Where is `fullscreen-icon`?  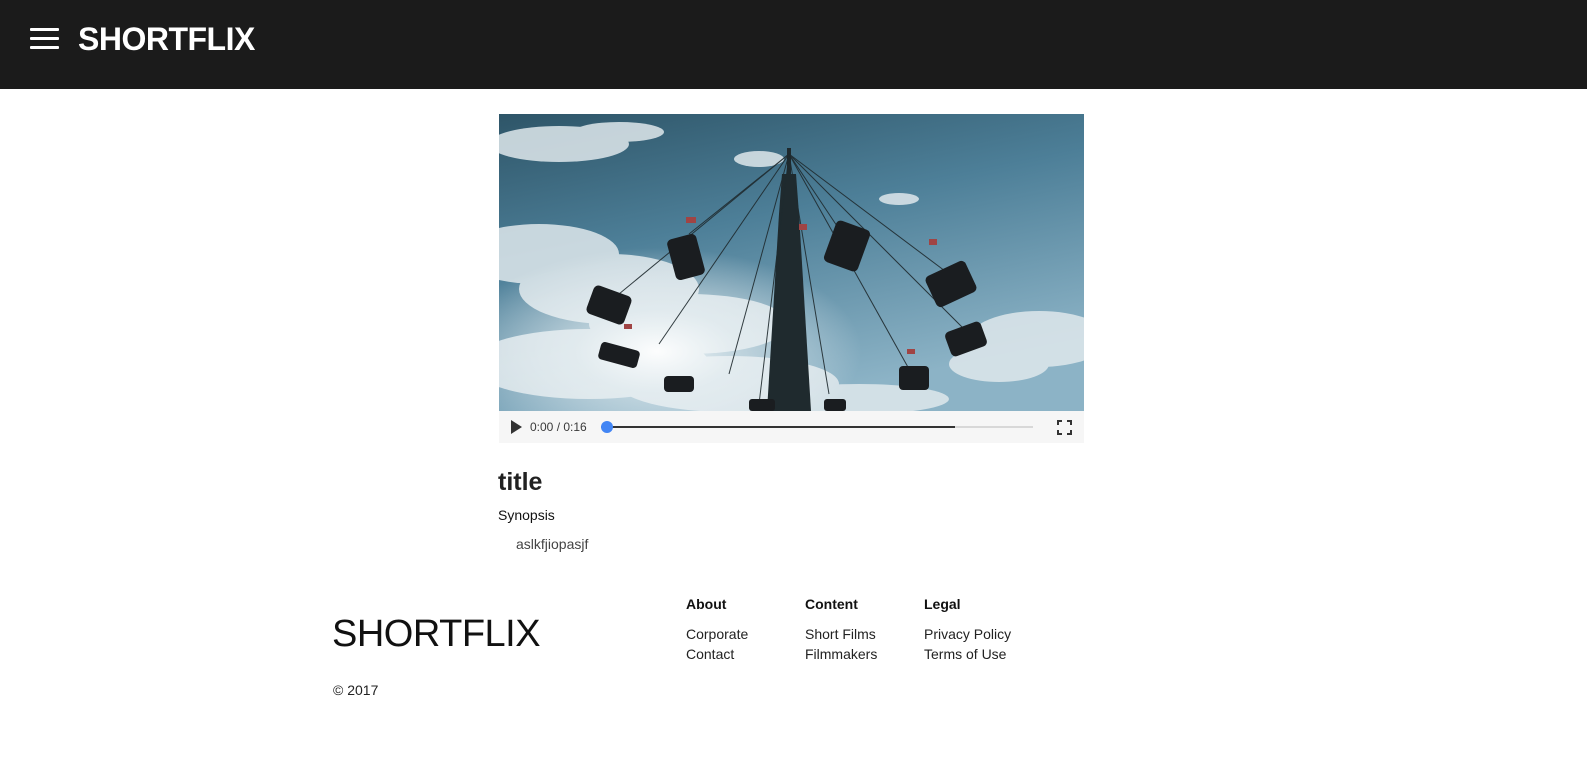
fullscreen-icon is located at coordinates (1064, 427).